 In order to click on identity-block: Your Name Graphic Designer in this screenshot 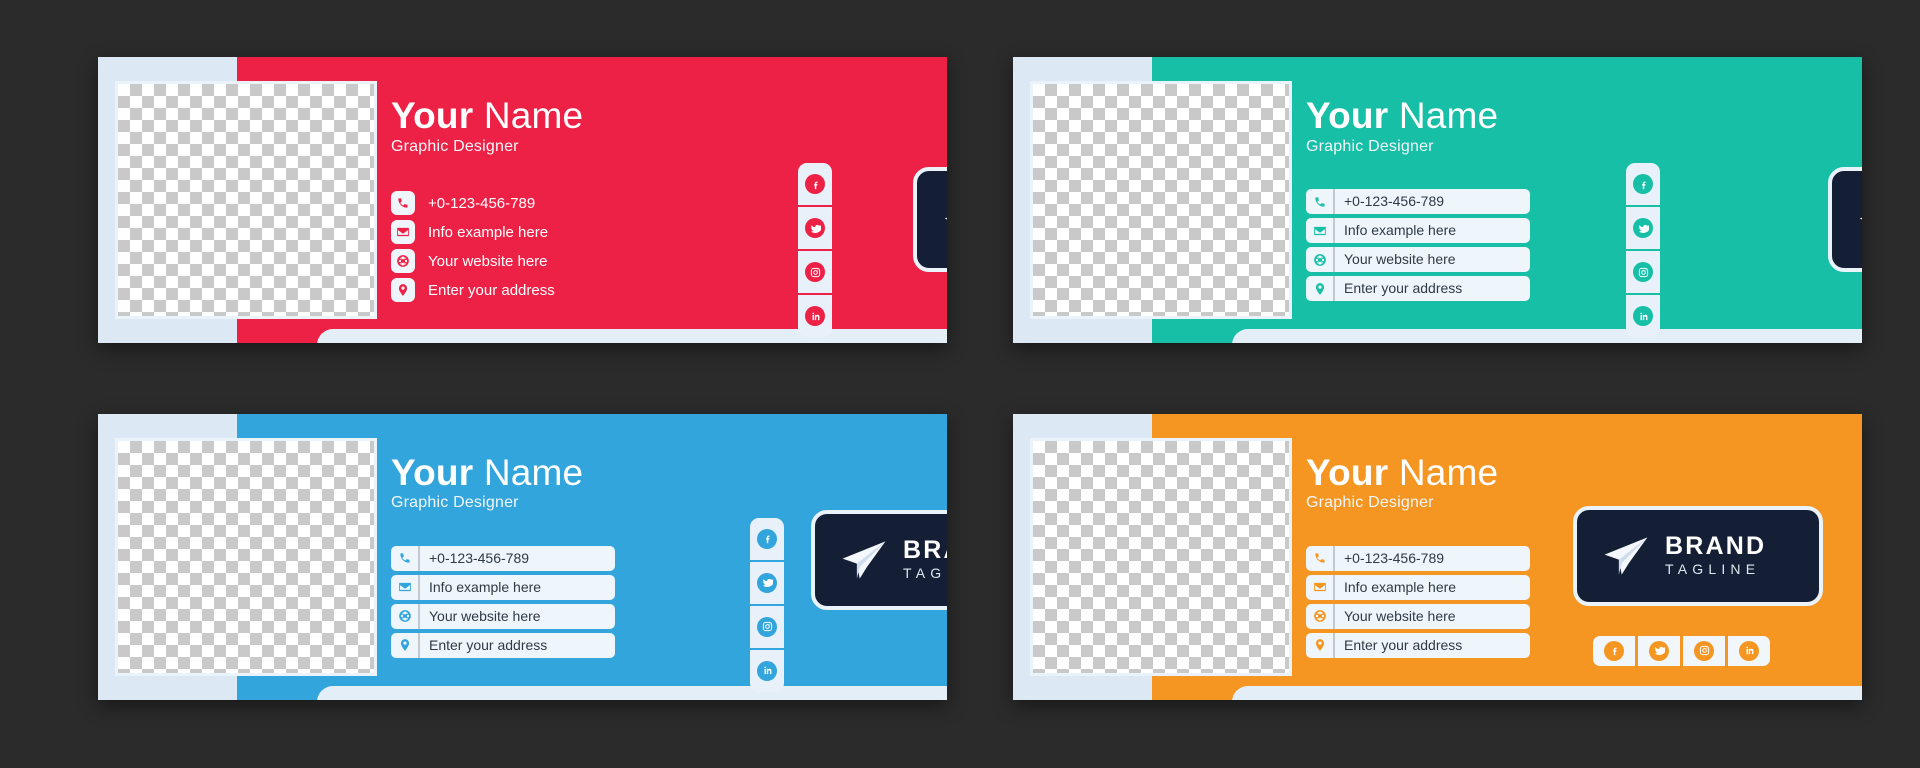, I will do `click(487, 482)`.